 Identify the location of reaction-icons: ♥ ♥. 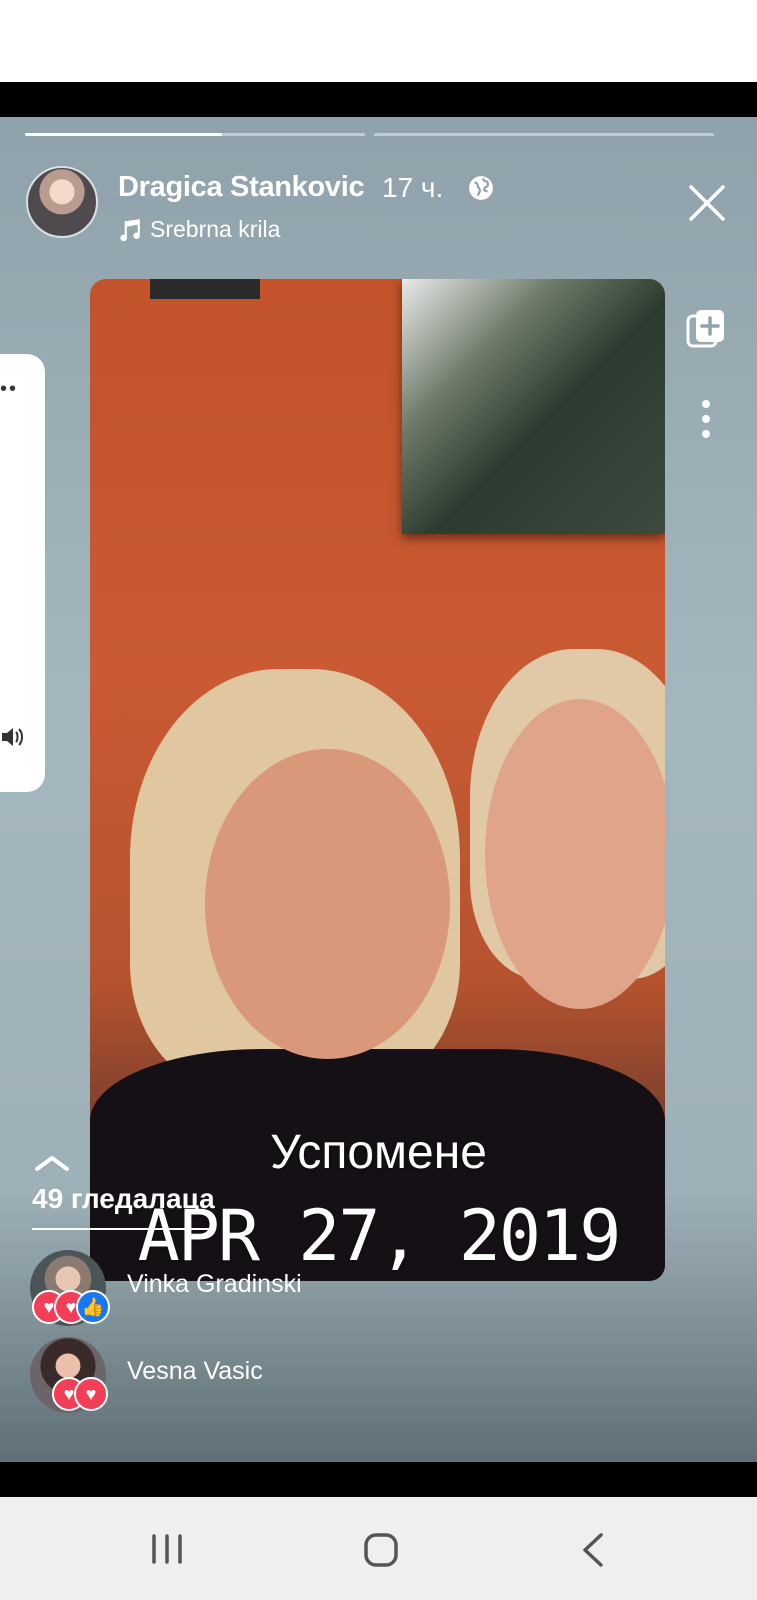
(80, 1395).